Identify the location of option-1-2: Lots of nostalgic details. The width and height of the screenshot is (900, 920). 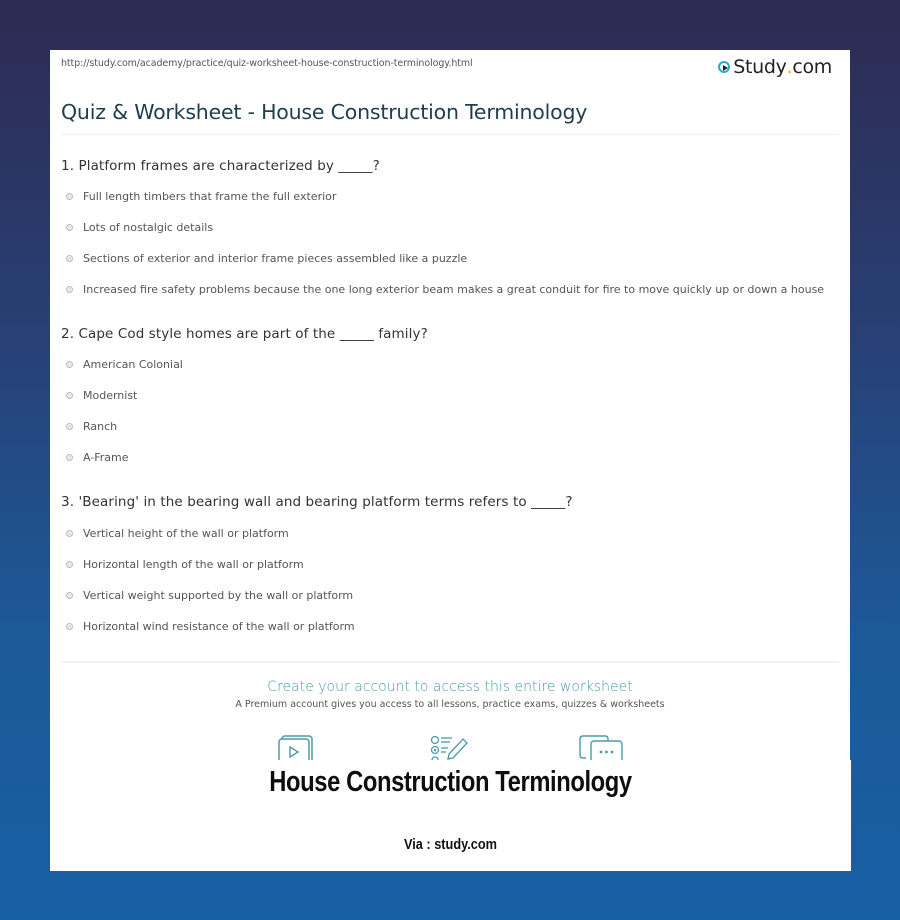
(139, 227).